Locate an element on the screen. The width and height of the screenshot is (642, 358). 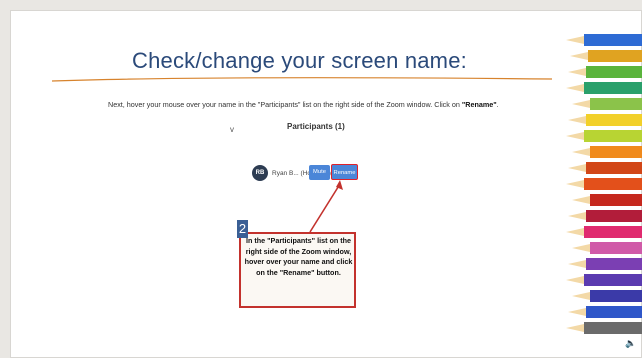
colored-pencils-decoration is located at coordinates (604, 184).